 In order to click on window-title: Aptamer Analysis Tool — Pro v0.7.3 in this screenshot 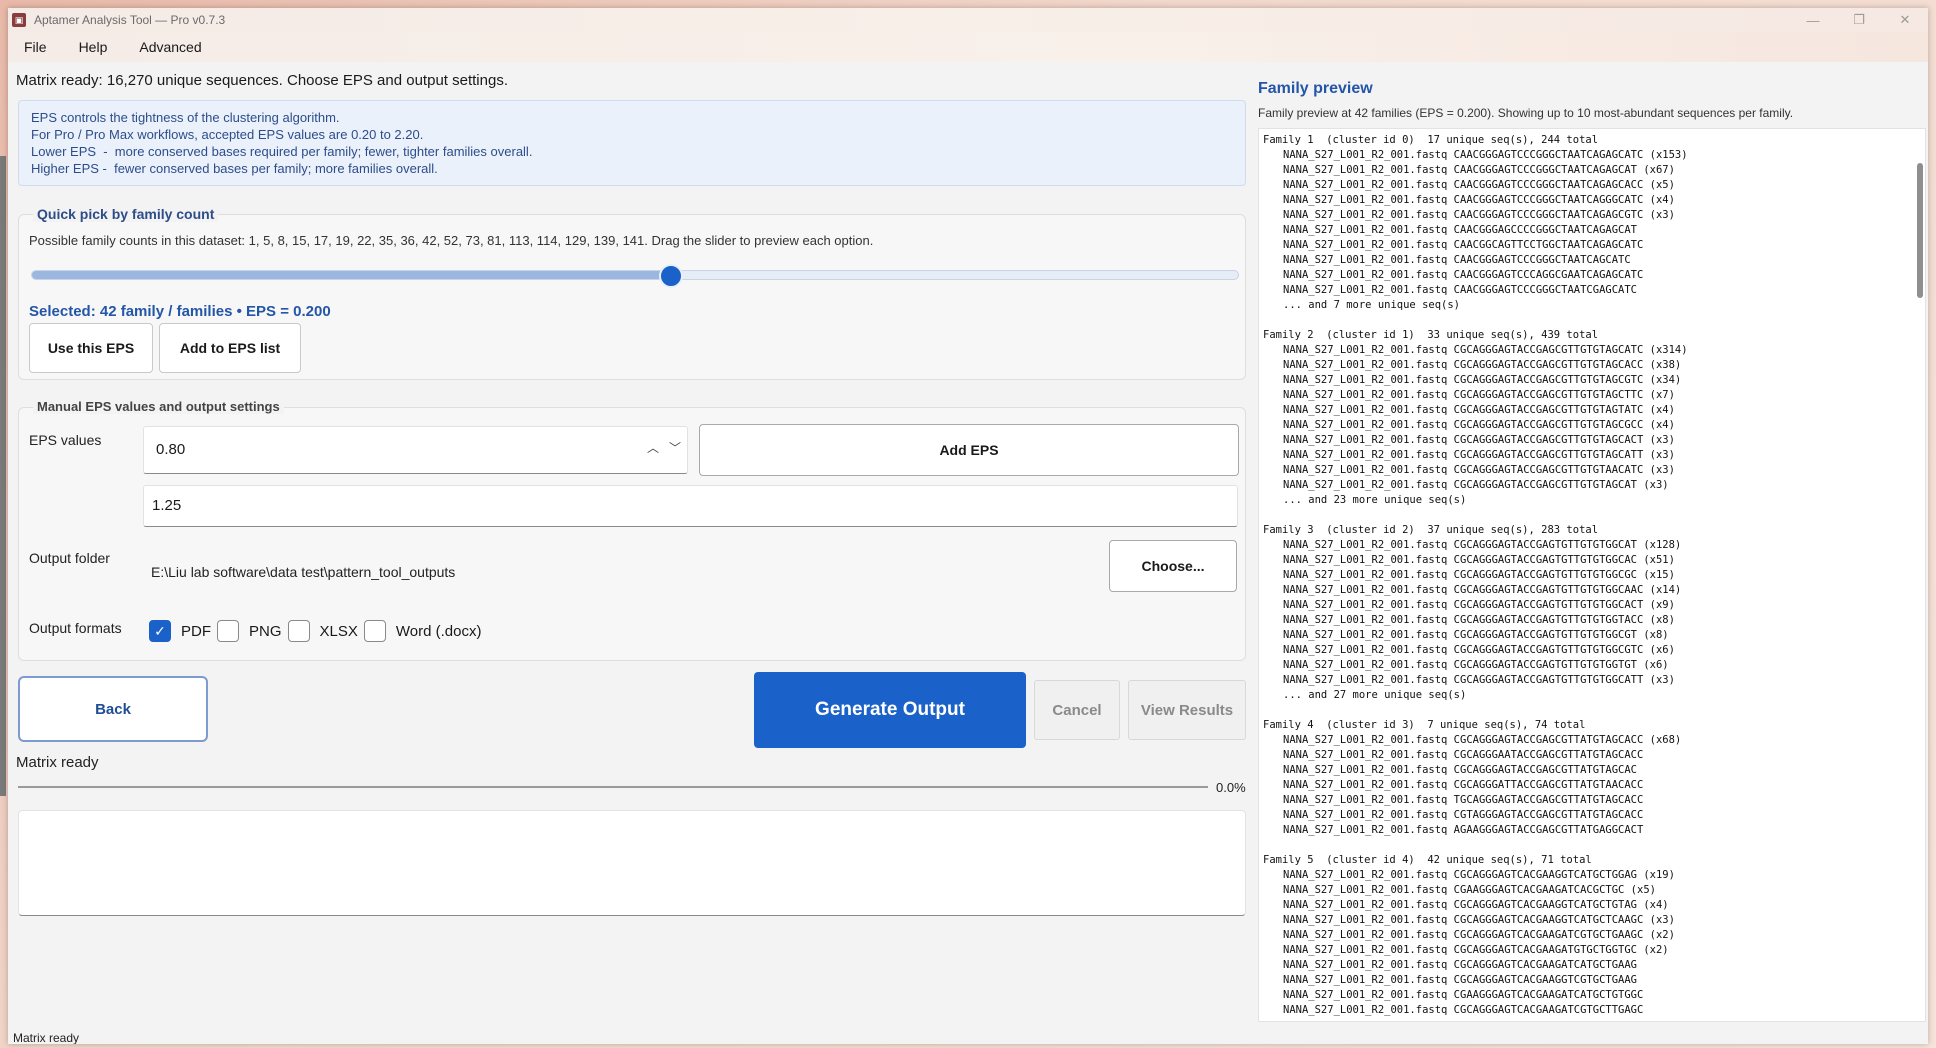, I will do `click(130, 20)`.